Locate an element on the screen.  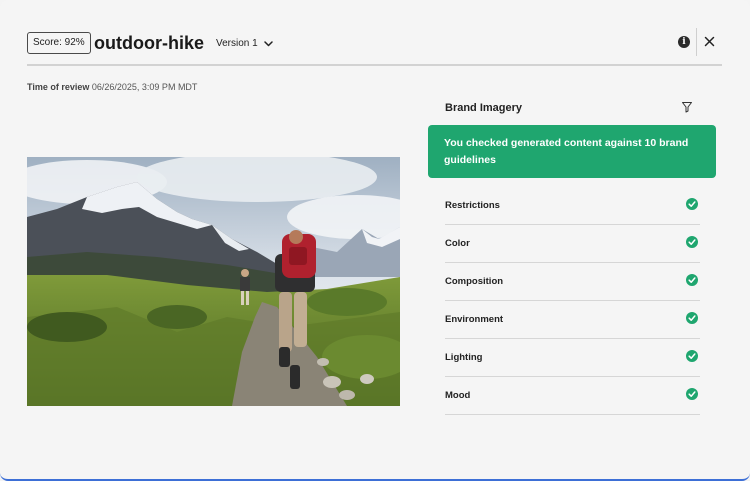
review-time-label: Time of review is located at coordinates (58, 87).